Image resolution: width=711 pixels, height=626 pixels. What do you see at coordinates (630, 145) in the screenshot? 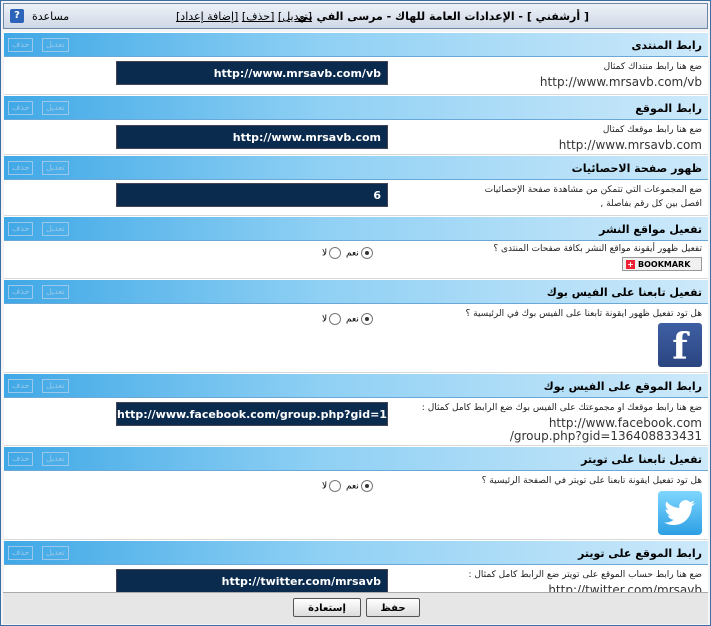
I see `setting-example: http://www.mrsavb.com` at bounding box center [630, 145].